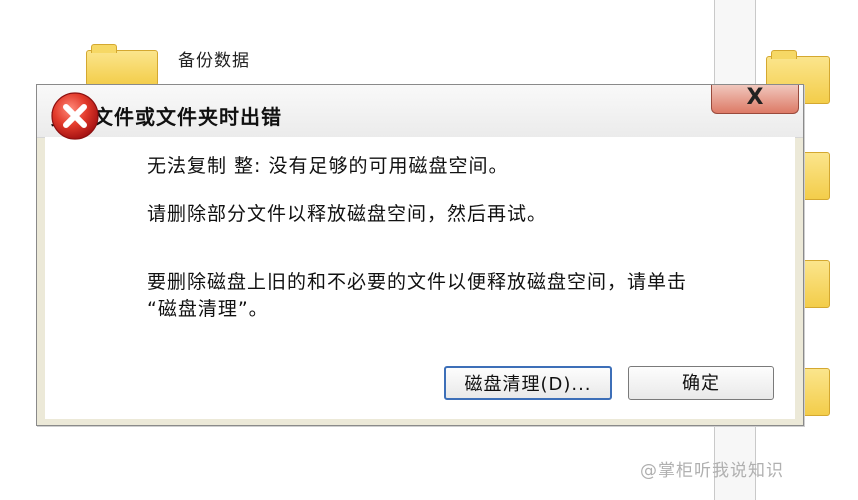 Image resolution: width=858 pixels, height=500 pixels. I want to click on hint-message-line-1: 要删除磁盘上旧的和不必要的文件以便释放磁盘空间，请单击, so click(417, 282).